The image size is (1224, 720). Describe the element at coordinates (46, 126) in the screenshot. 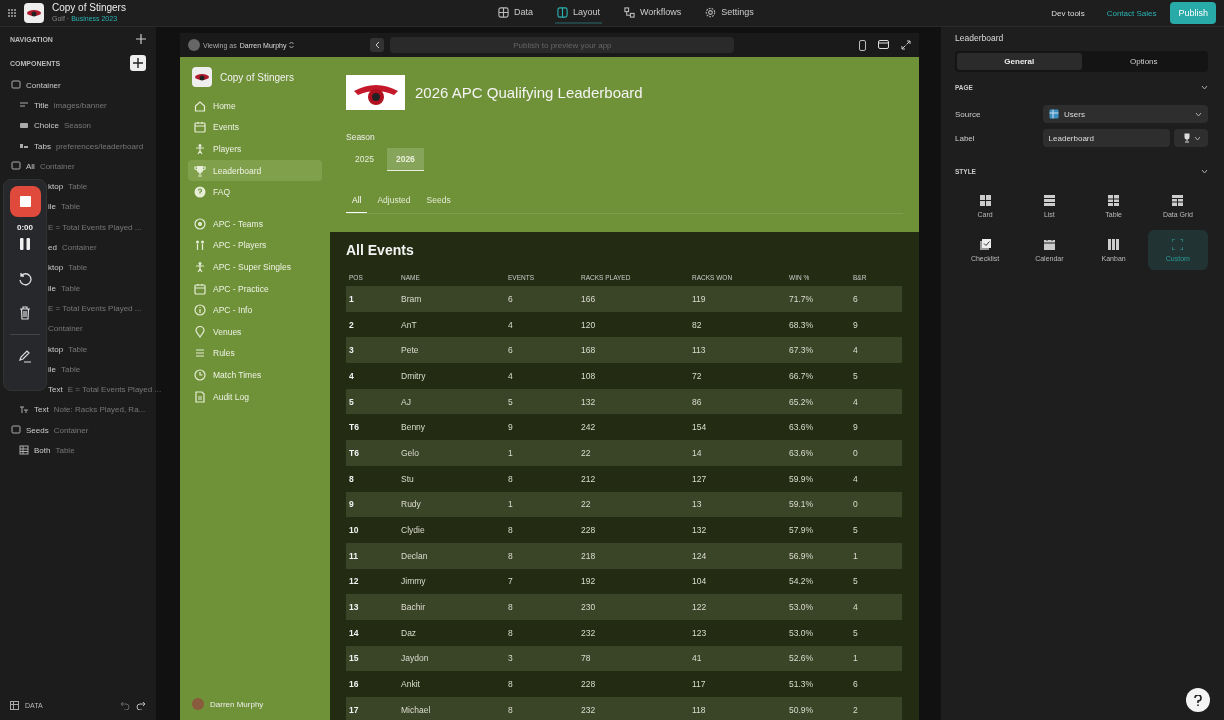

I see `component-name: Choice` at that location.